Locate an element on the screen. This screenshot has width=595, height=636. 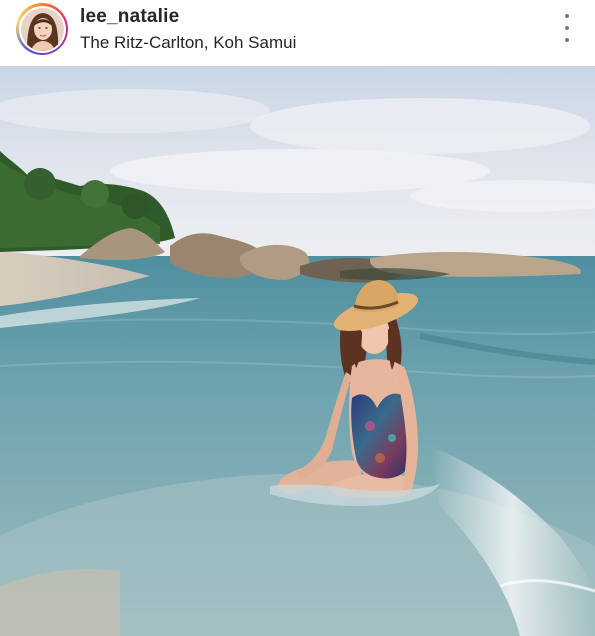
avatar-gap is located at coordinates (42, 29).